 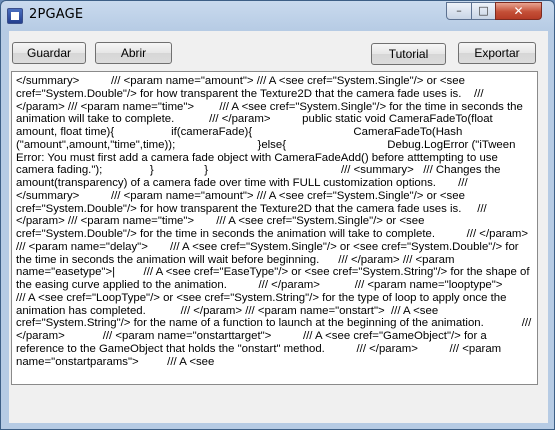 What do you see at coordinates (15, 16) in the screenshot?
I see `app-icon` at bounding box center [15, 16].